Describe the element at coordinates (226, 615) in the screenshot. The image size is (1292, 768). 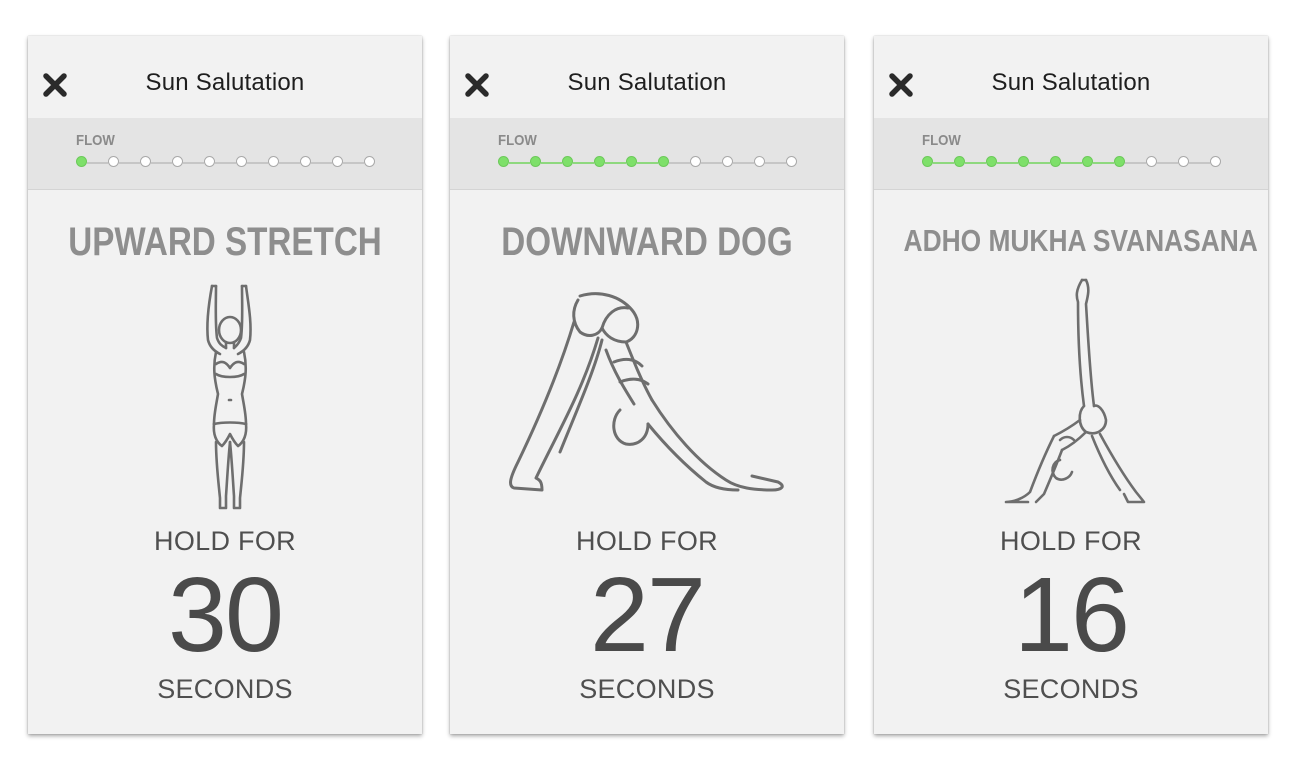
I see `hold-timer-value: 30` at that location.